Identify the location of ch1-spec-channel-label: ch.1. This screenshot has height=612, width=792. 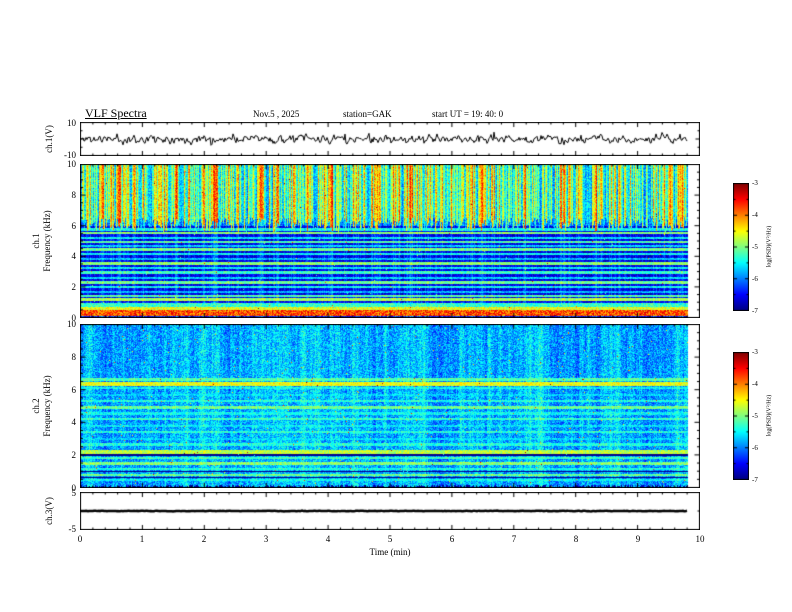
(36, 241).